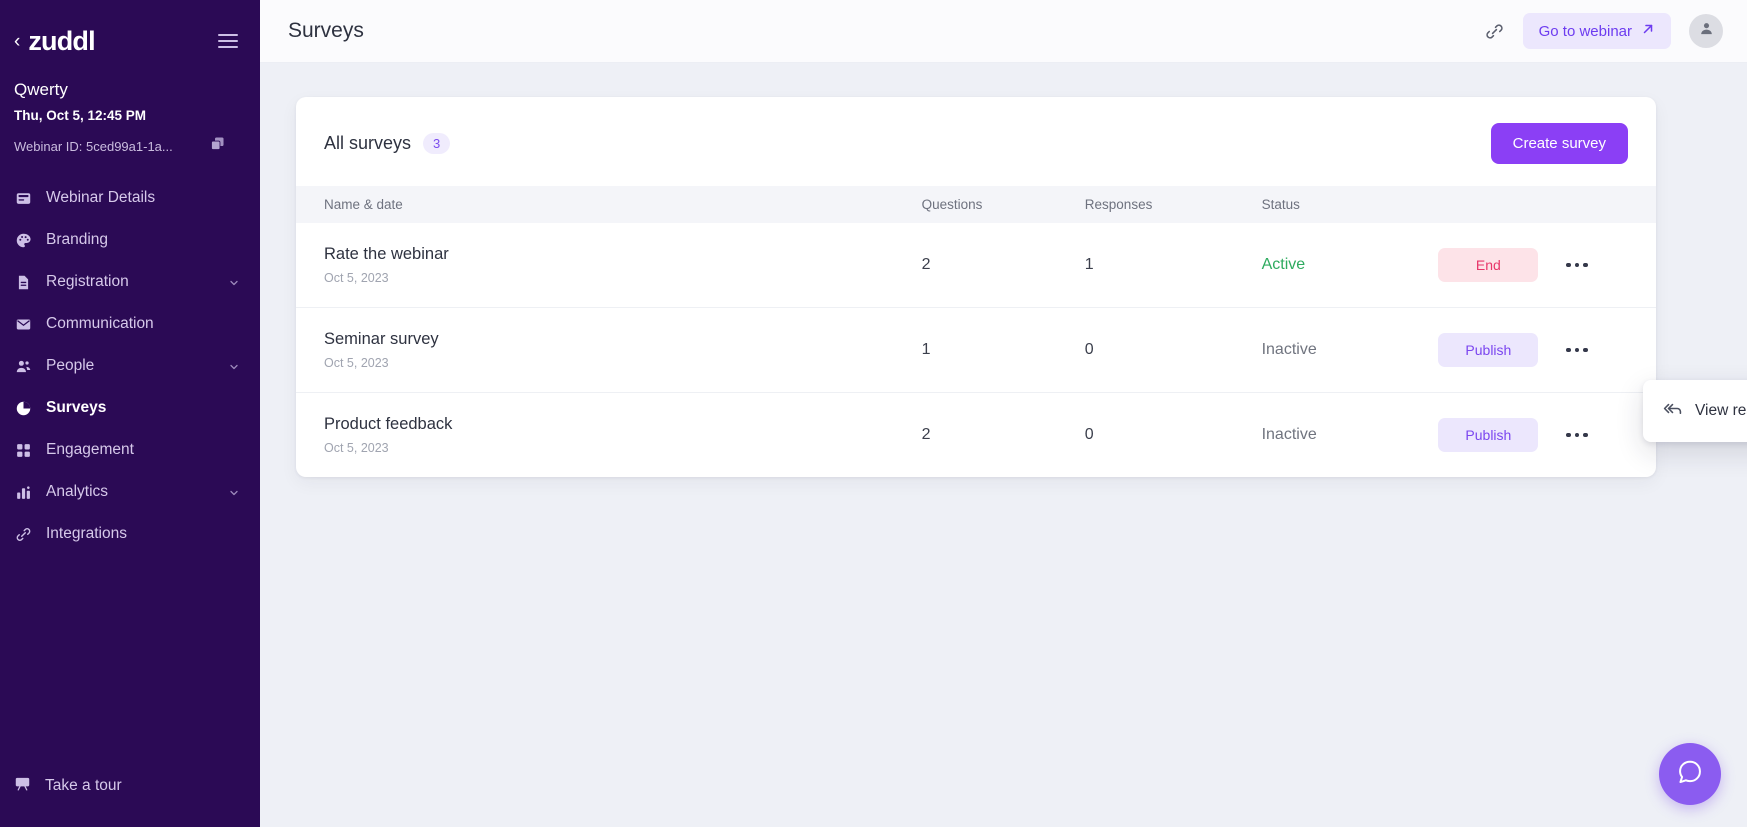 Image resolution: width=1747 pixels, height=827 pixels. I want to click on column-header-actions, so click(1547, 204).